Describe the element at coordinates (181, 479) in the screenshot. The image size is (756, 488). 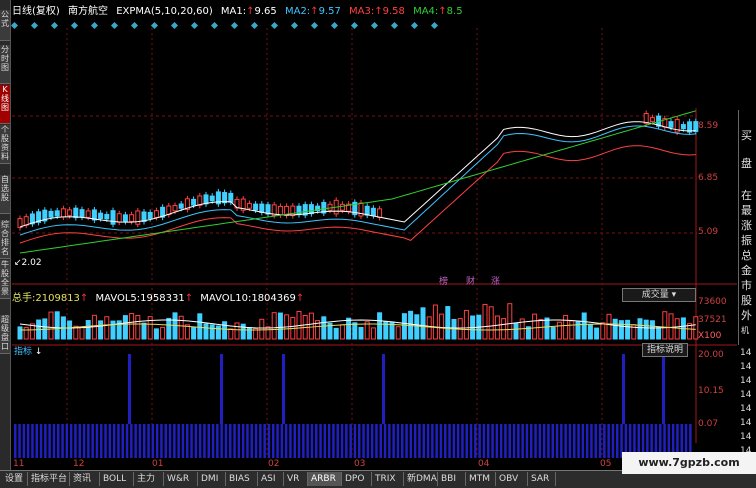
I see `bottom-tab-w-r: W&R` at that location.